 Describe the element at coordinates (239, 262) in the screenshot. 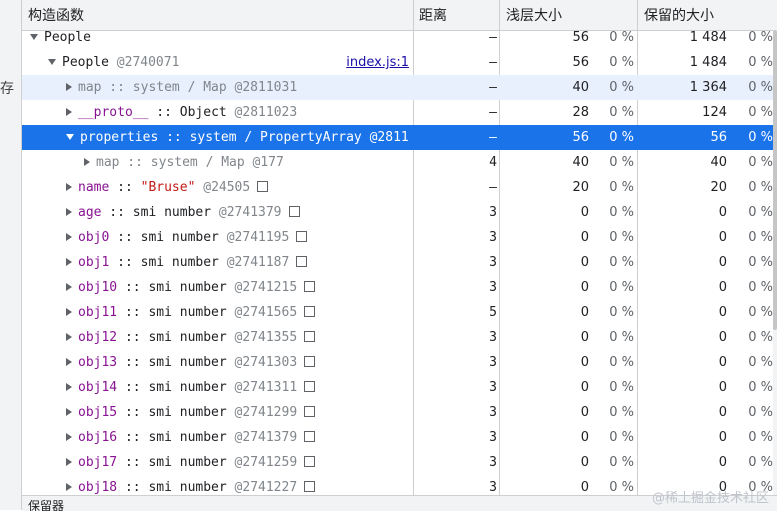

I see `constructor-cell: obj1 :: smi number @2741187` at that location.